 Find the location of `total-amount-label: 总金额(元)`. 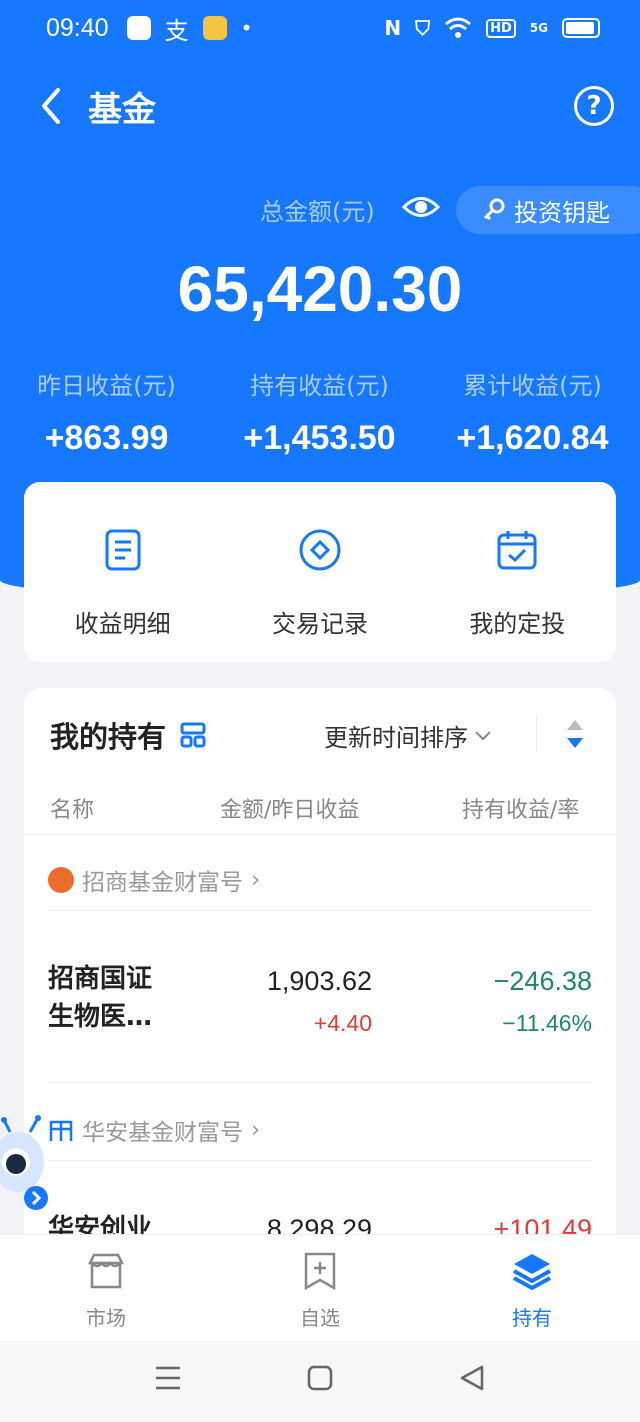

total-amount-label: 总金额(元) is located at coordinates (317, 212).